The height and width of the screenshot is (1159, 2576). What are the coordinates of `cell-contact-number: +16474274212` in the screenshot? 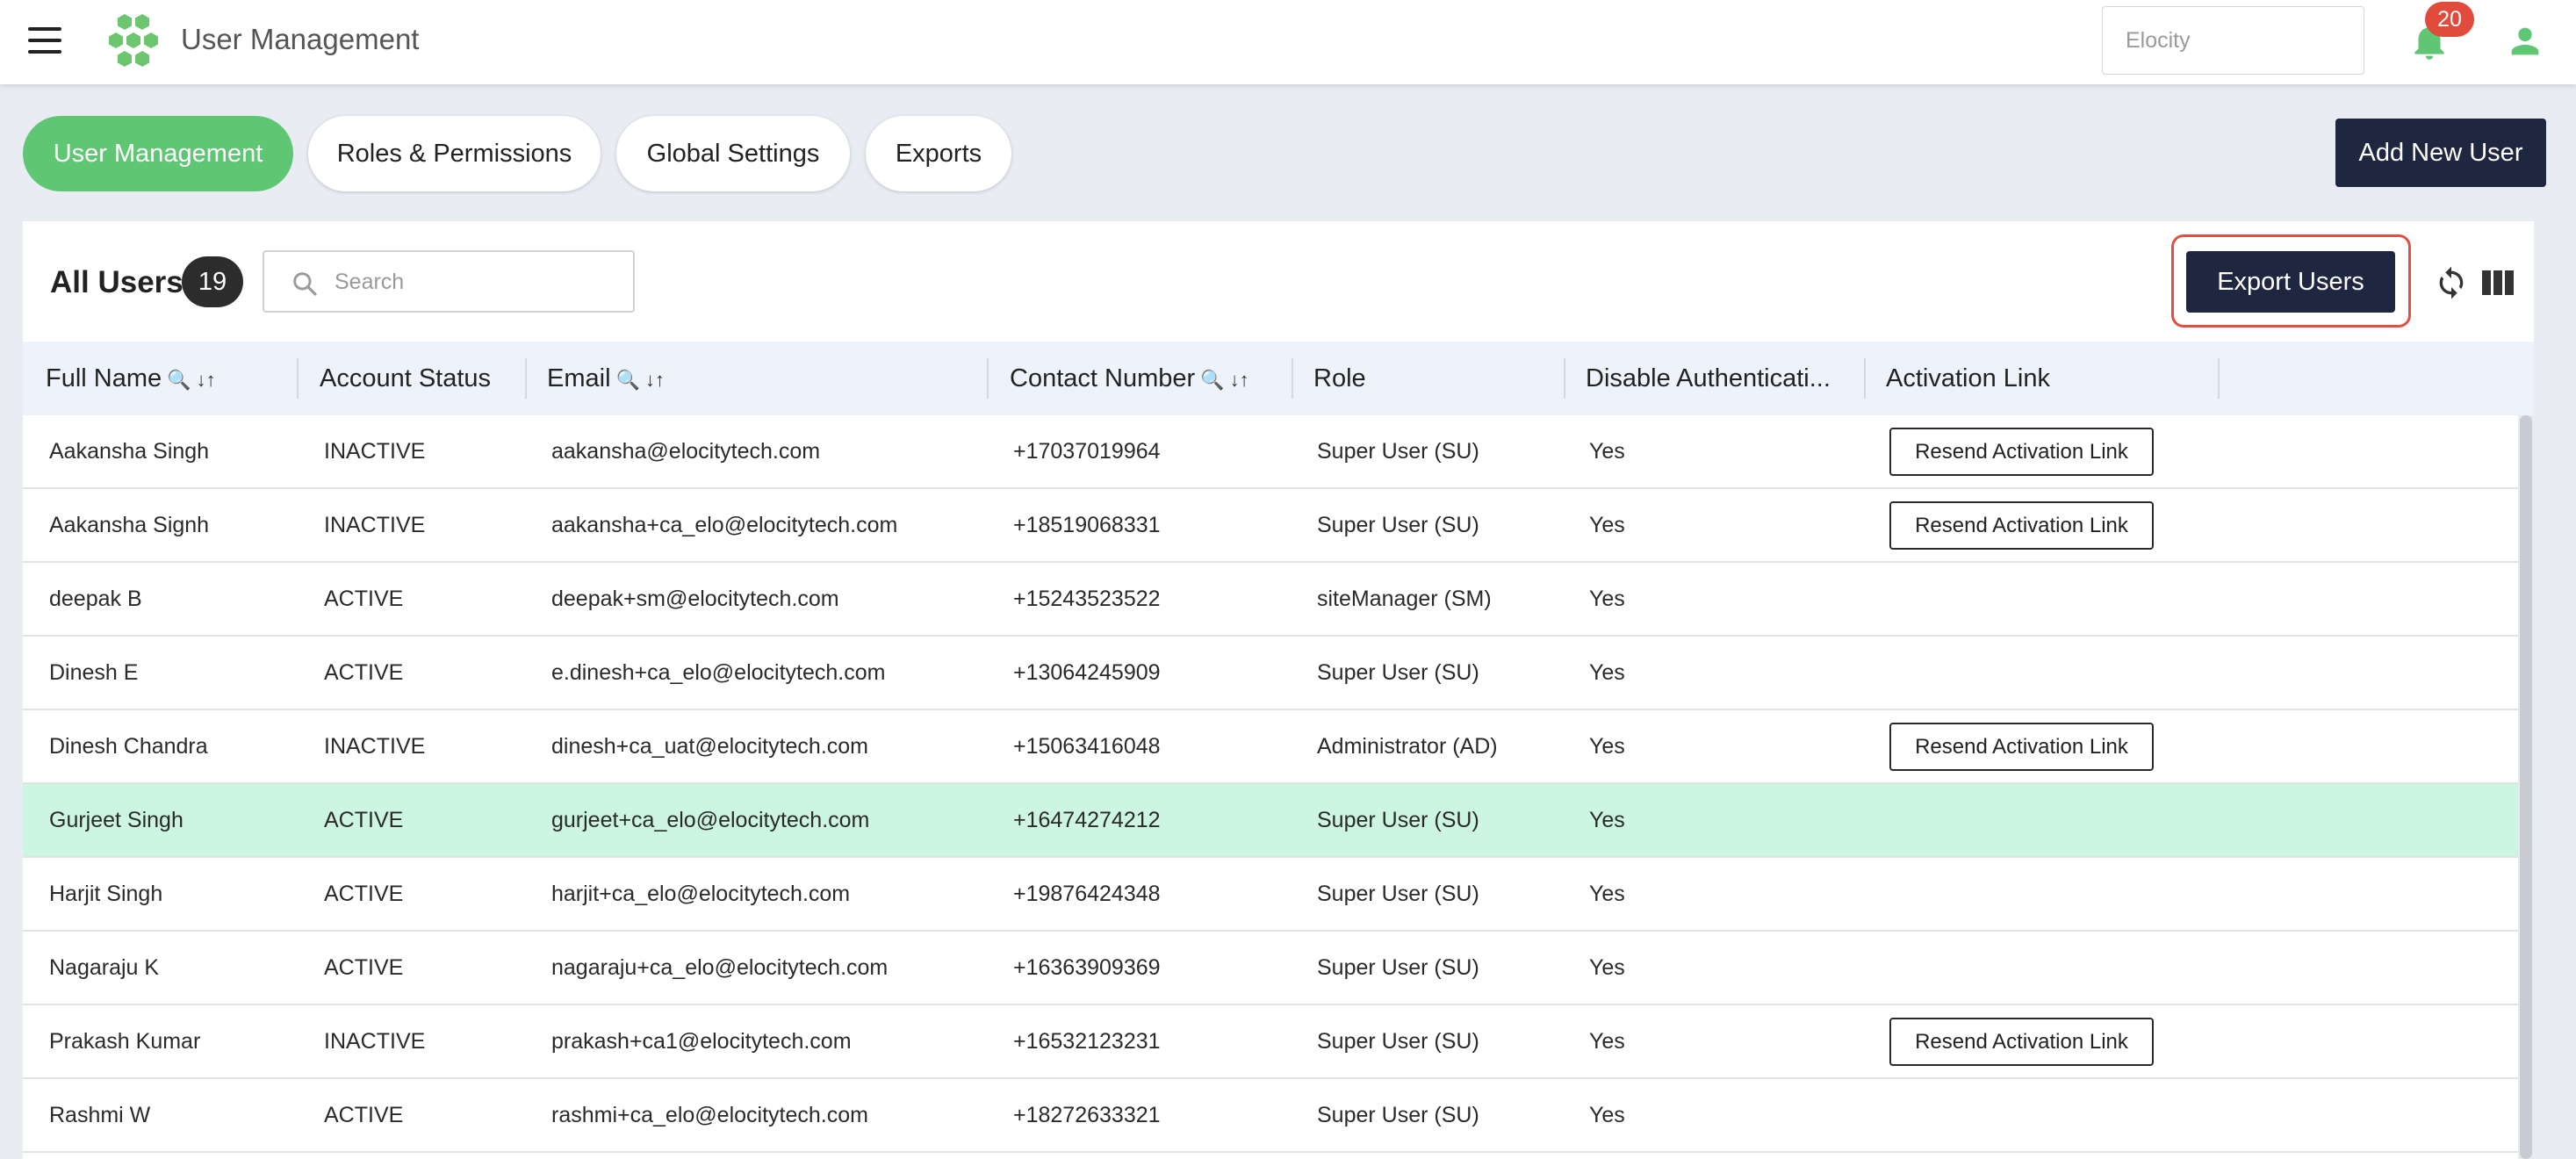 It's located at (1087, 820).